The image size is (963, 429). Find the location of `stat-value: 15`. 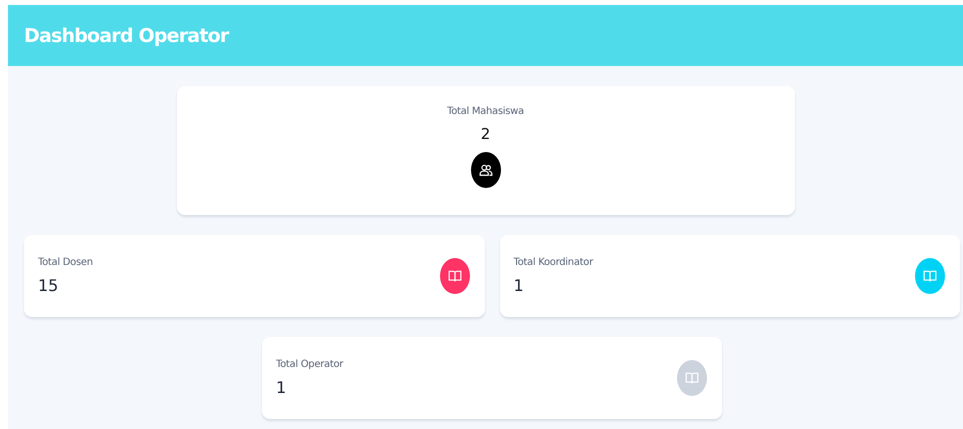

stat-value: 15 is located at coordinates (49, 285).